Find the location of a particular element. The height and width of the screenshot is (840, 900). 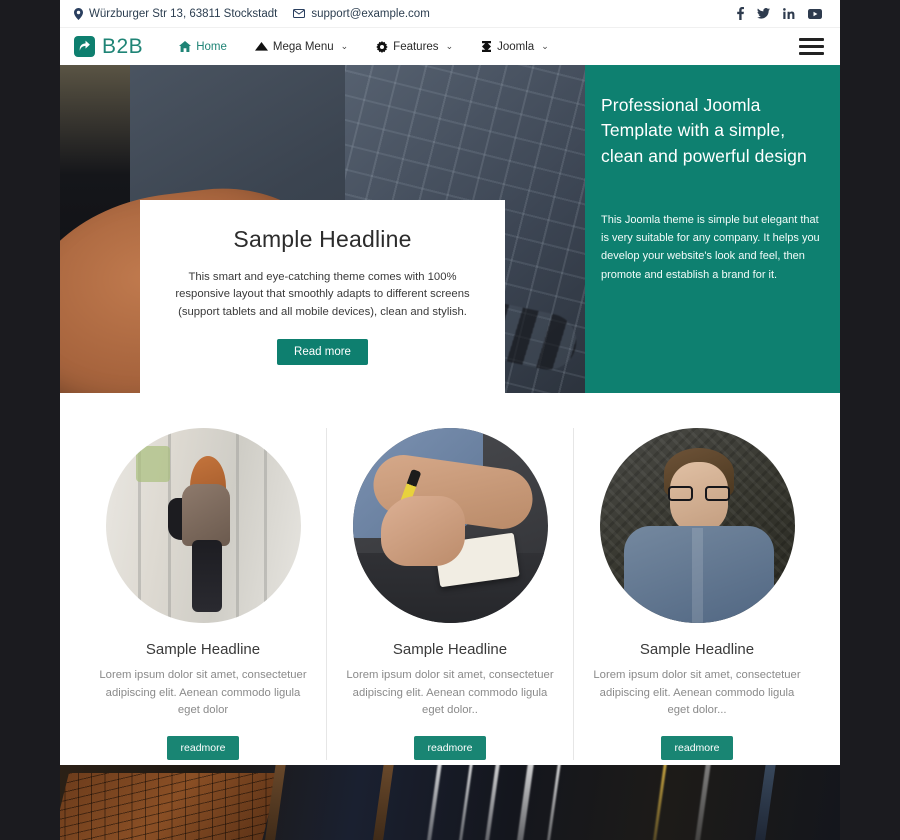

main-navbar: B2B Home Mega Menu ⌄ Features ⌄ Joomla ⌄ is located at coordinates (450, 46).